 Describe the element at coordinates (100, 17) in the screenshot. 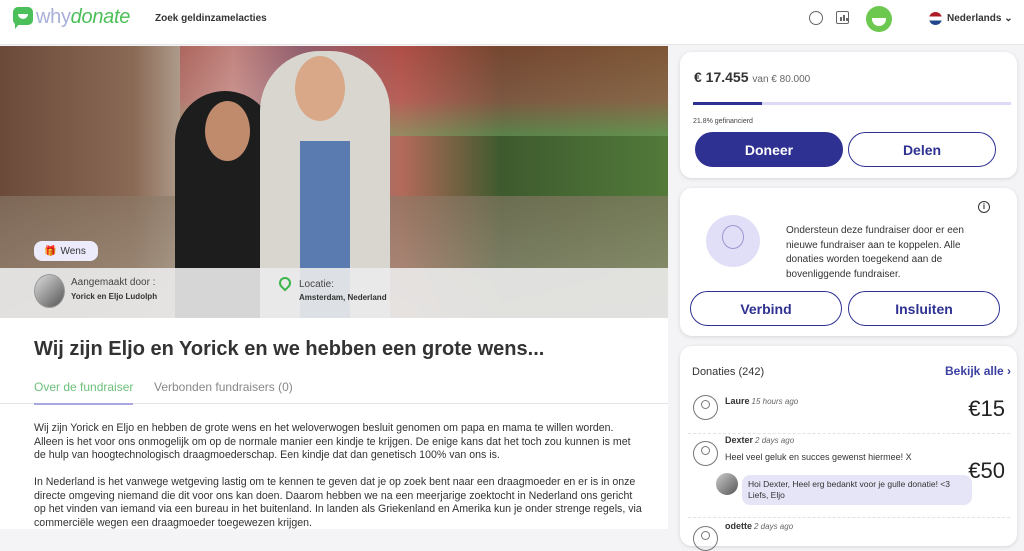

I see `logo-text-donate: donate` at that location.